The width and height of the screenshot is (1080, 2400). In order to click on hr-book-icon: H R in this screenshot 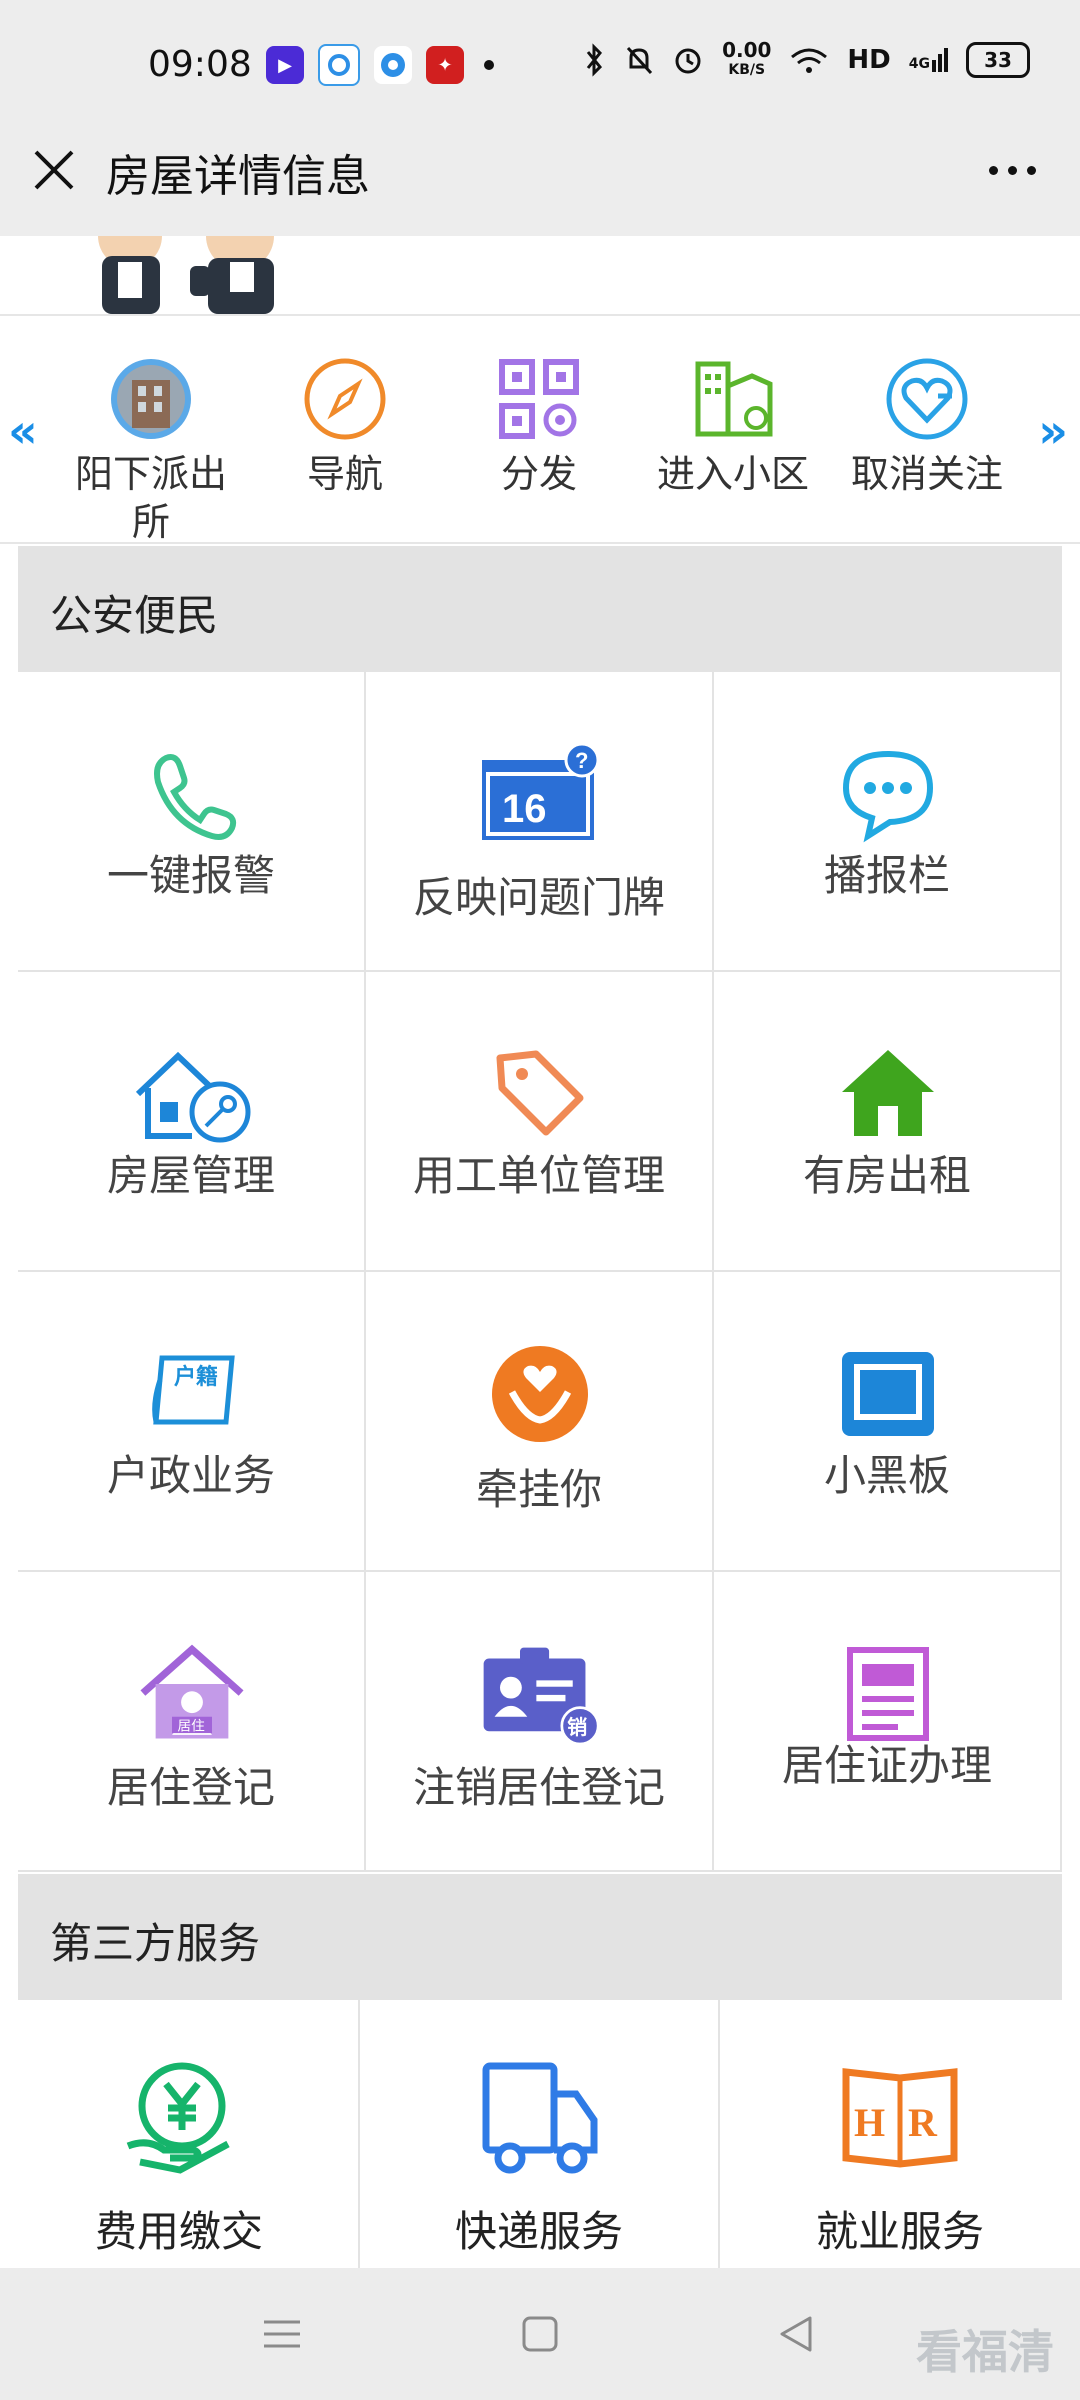, I will do `click(900, 2118)`.